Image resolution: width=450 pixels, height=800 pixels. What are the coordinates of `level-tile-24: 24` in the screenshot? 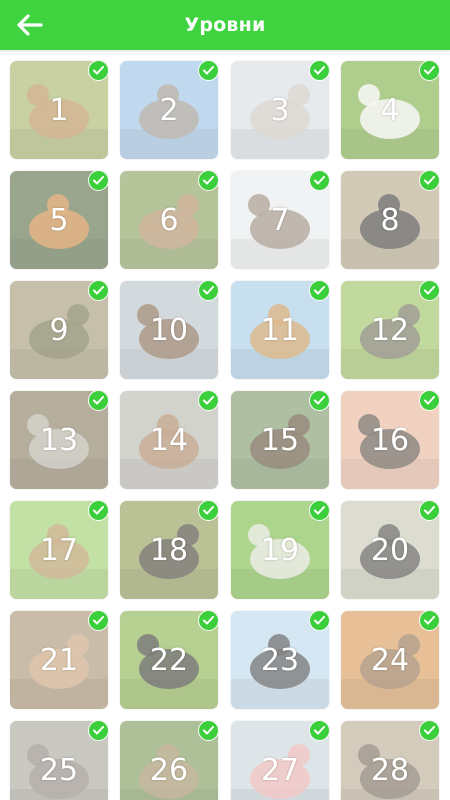 It's located at (390, 660).